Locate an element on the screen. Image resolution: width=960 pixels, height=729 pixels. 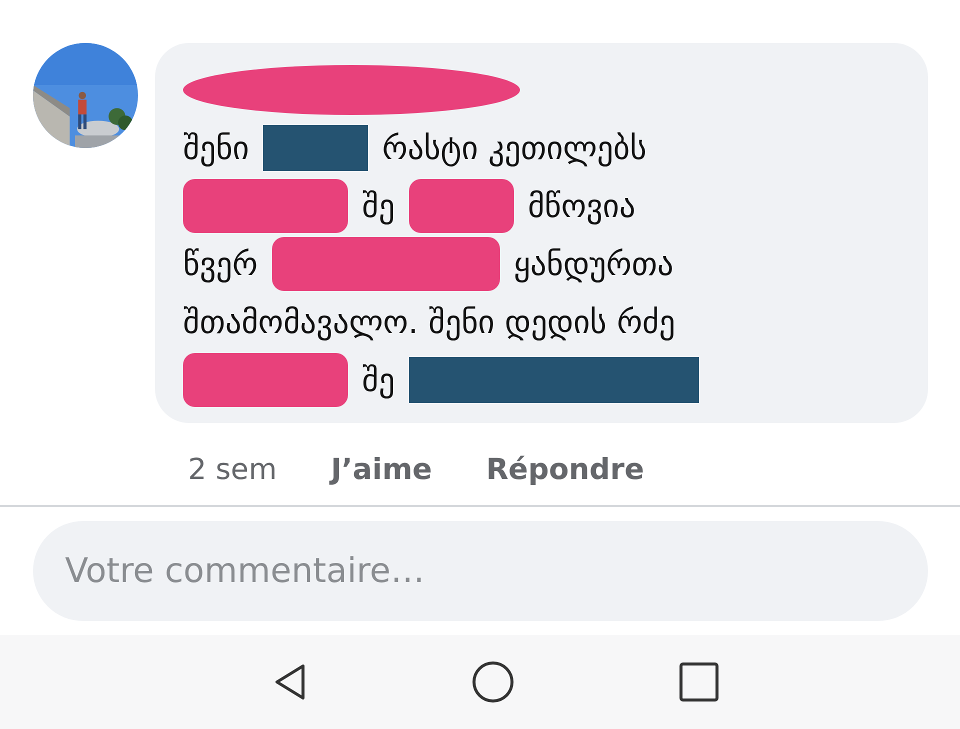
comment-text: მწოვია is located at coordinates (582, 206).